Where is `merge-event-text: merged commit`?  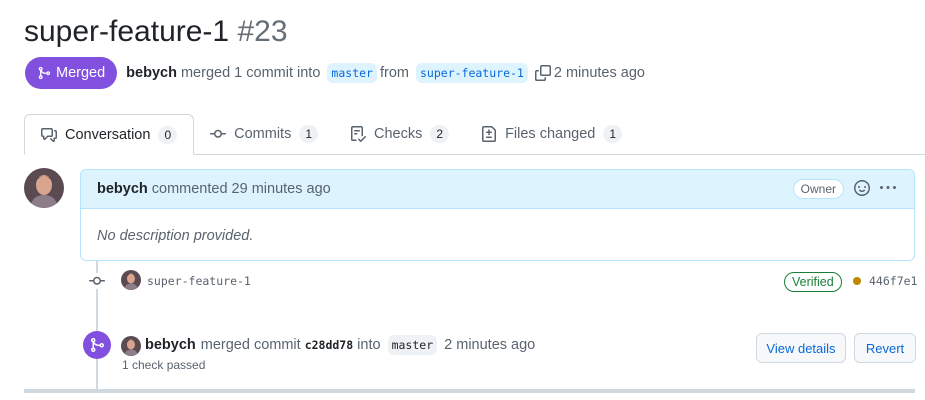
merge-event-text: merged commit is located at coordinates (250, 345).